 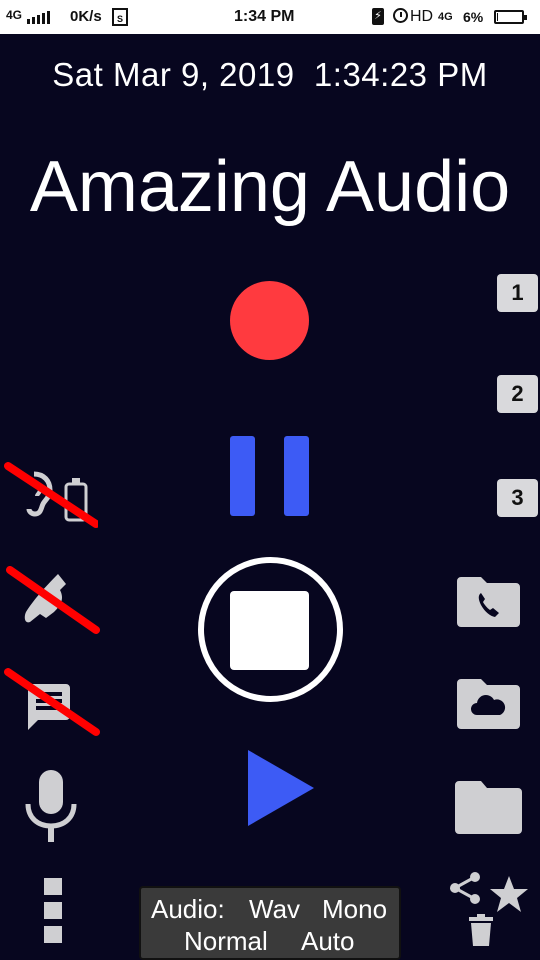 I want to click on app-title: Amazing Audio, so click(x=270, y=187).